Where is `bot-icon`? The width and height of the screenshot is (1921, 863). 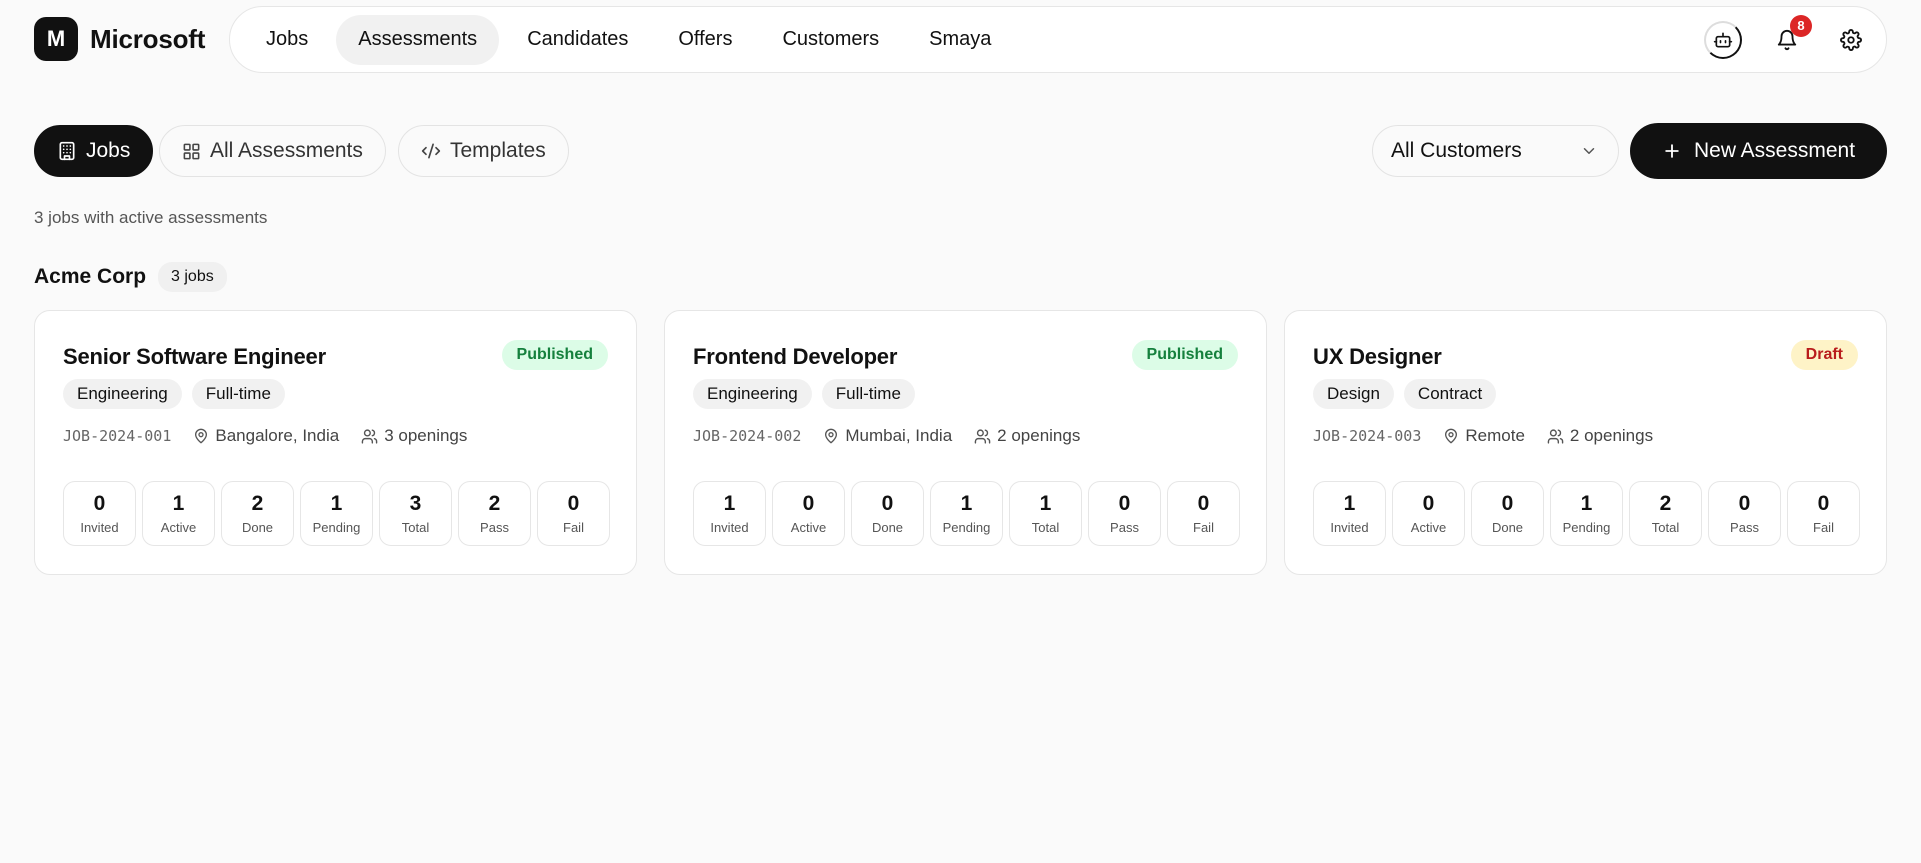 bot-icon is located at coordinates (1723, 39).